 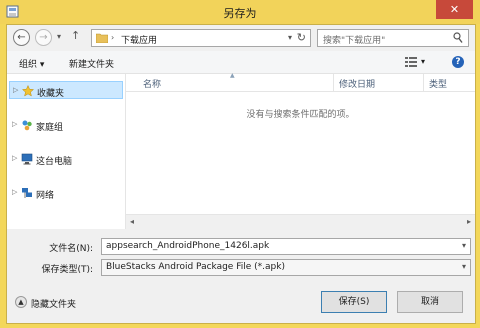 I want to click on organize-menu: 组织 ▾, so click(x=31, y=63).